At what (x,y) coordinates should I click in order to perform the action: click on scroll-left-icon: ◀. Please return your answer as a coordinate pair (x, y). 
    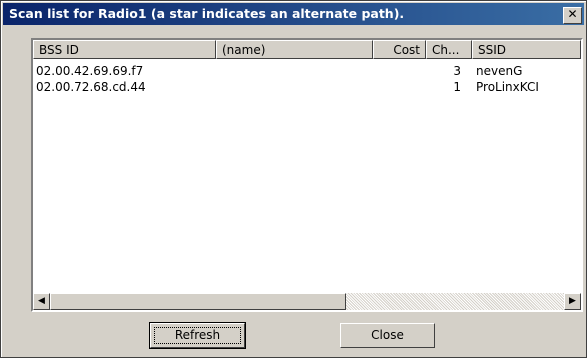
    Looking at the image, I should click on (41, 301).